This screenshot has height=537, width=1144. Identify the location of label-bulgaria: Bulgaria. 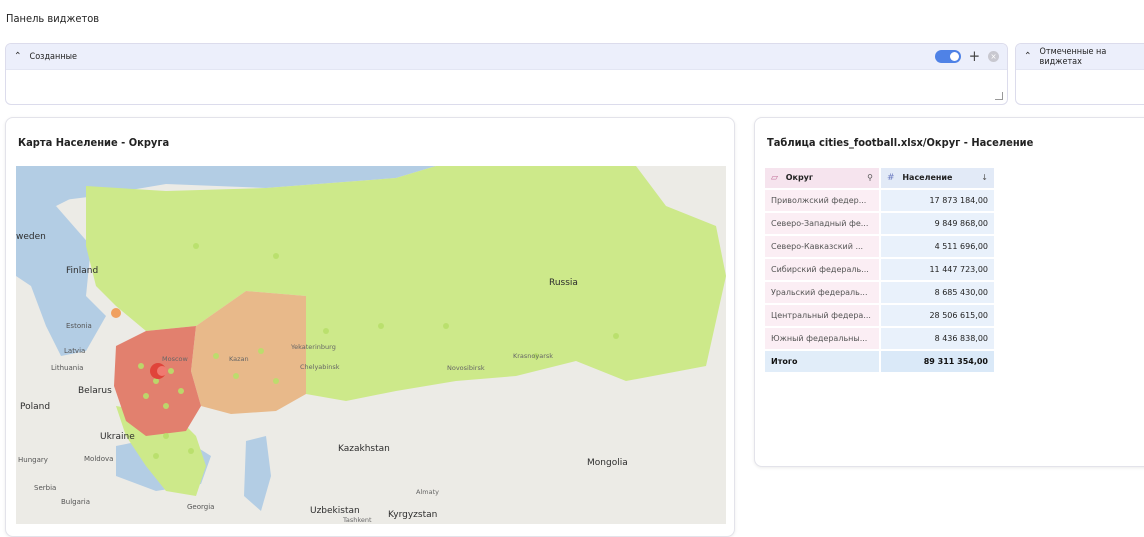
(76, 502).